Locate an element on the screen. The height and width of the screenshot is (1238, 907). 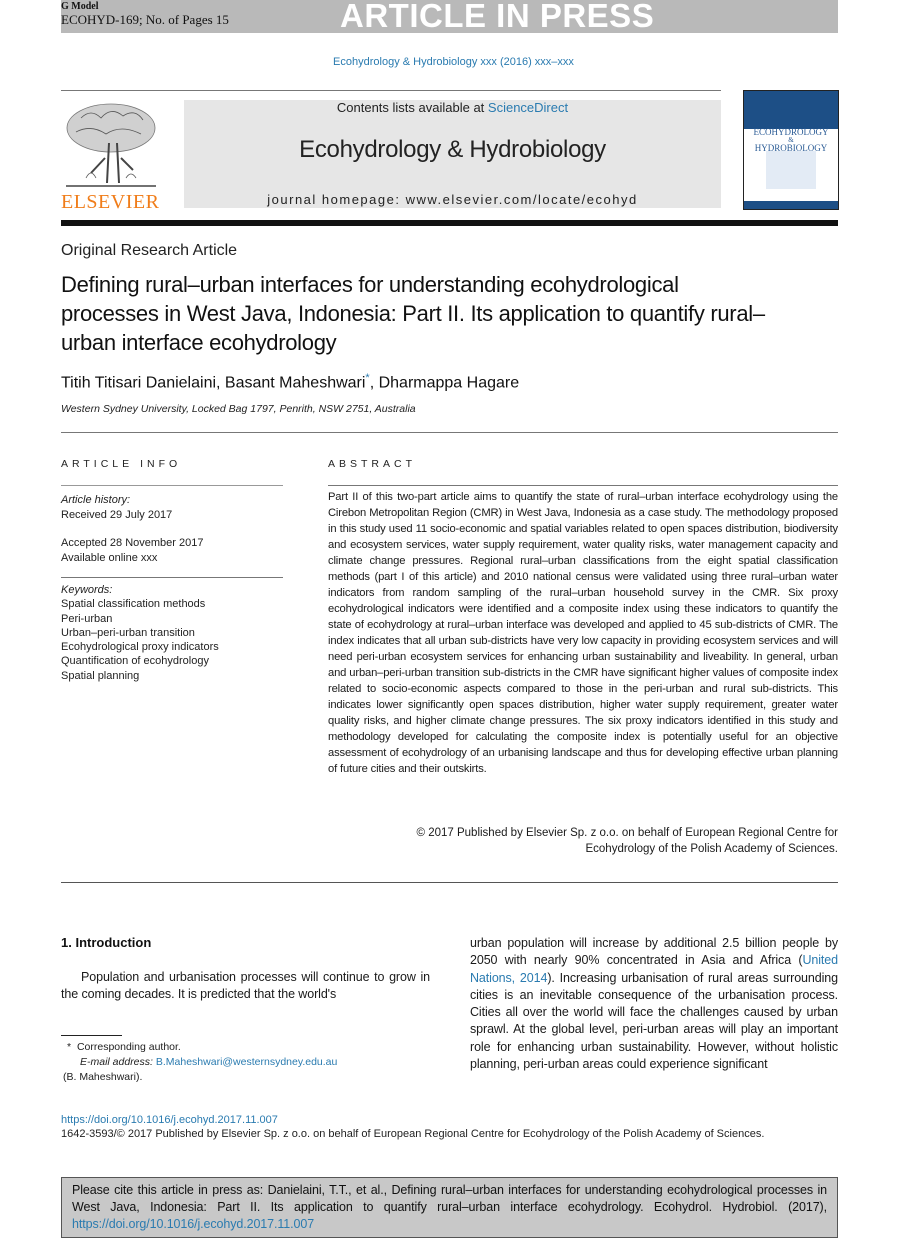
abstract-rule is located at coordinates (583, 485).